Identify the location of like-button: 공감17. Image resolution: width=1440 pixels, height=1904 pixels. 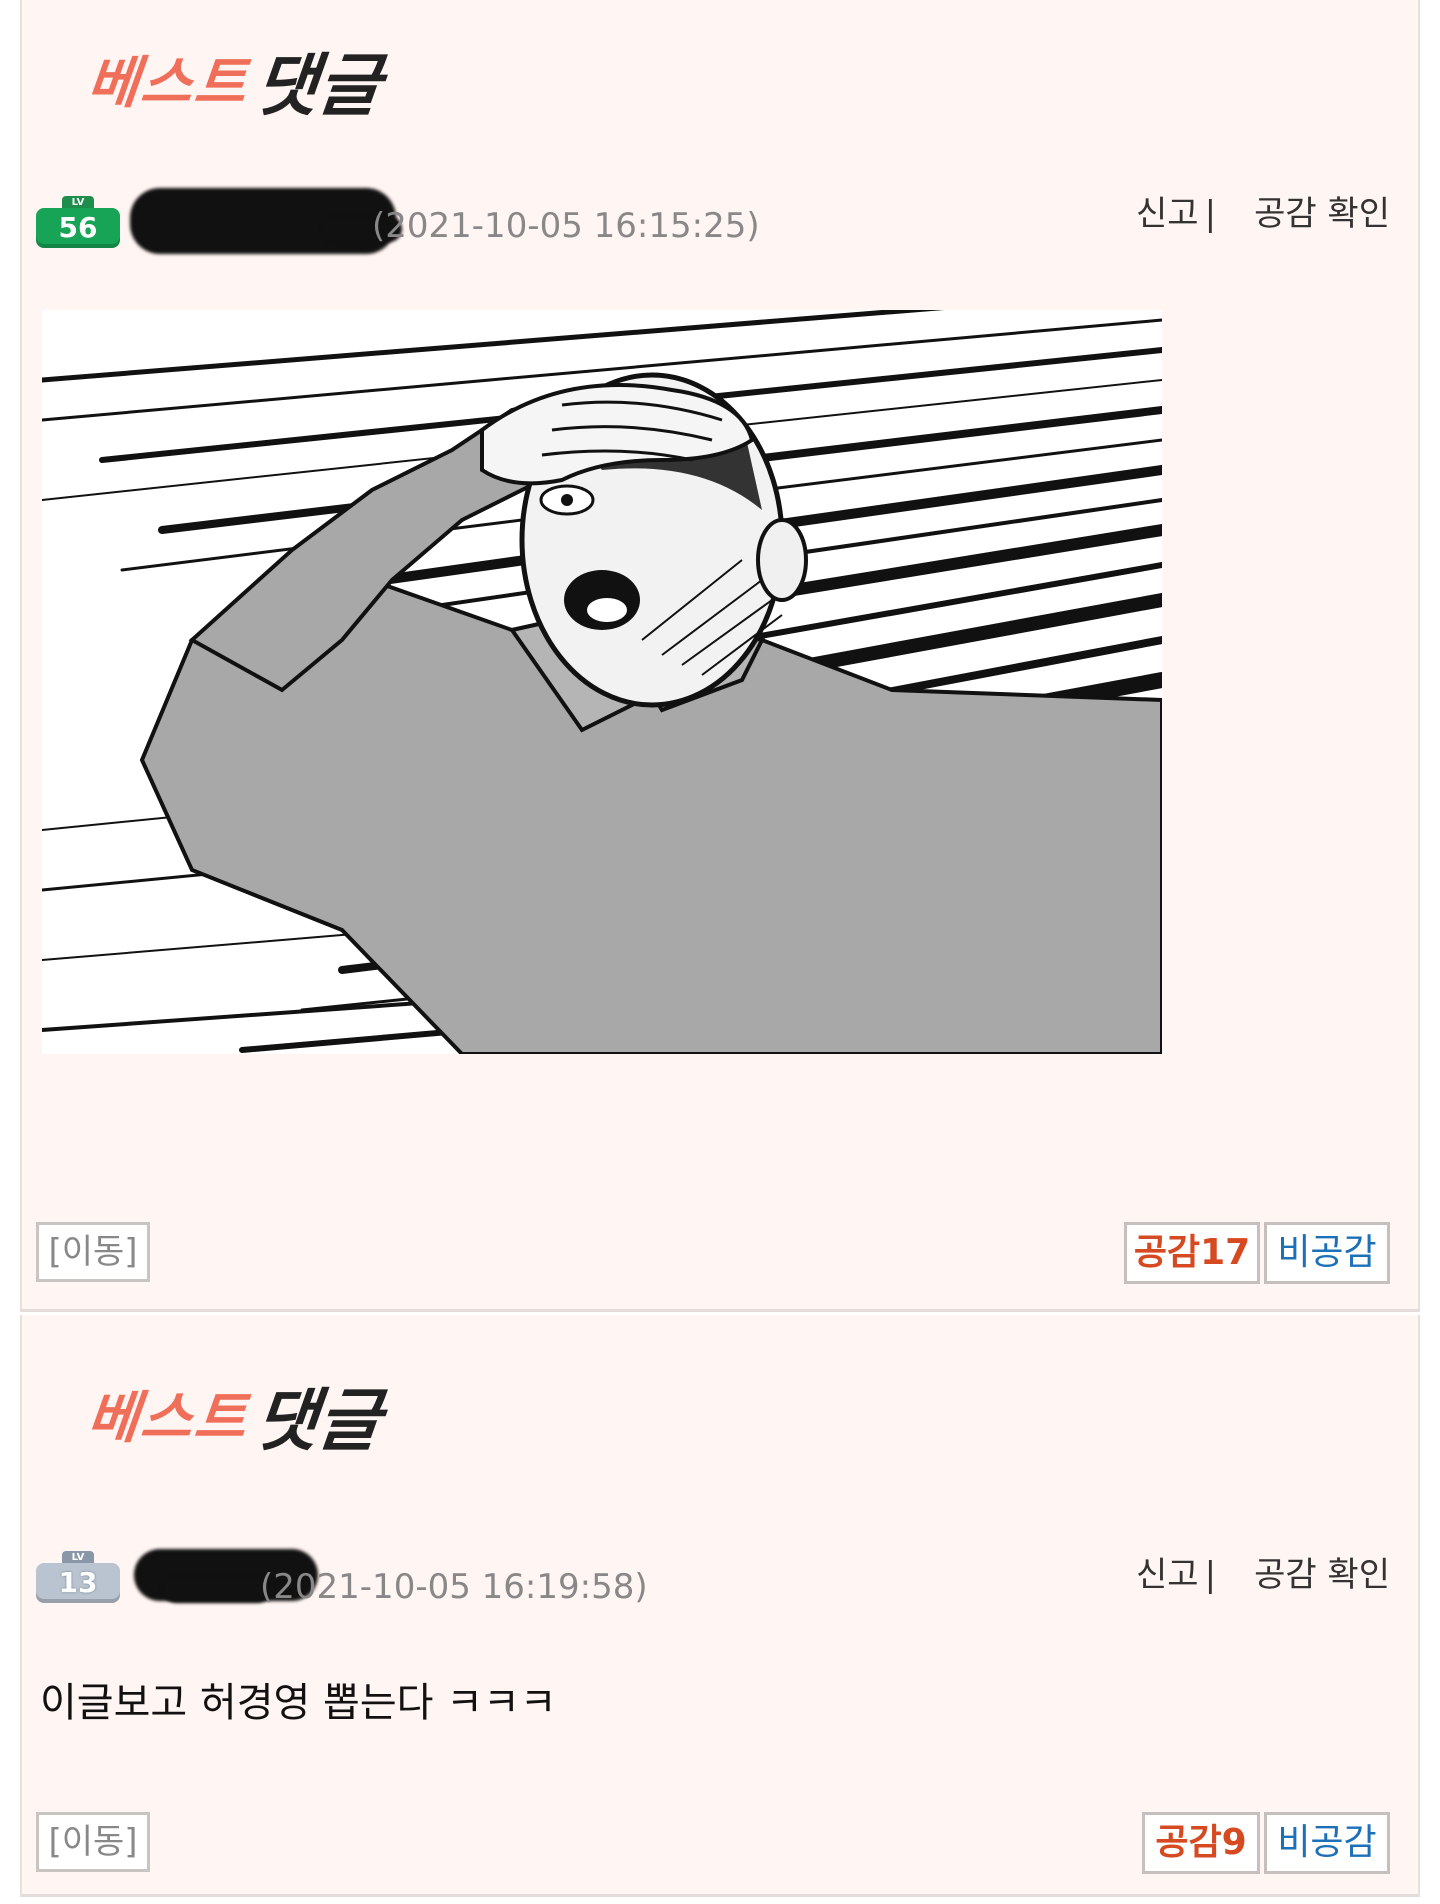
(1192, 1253).